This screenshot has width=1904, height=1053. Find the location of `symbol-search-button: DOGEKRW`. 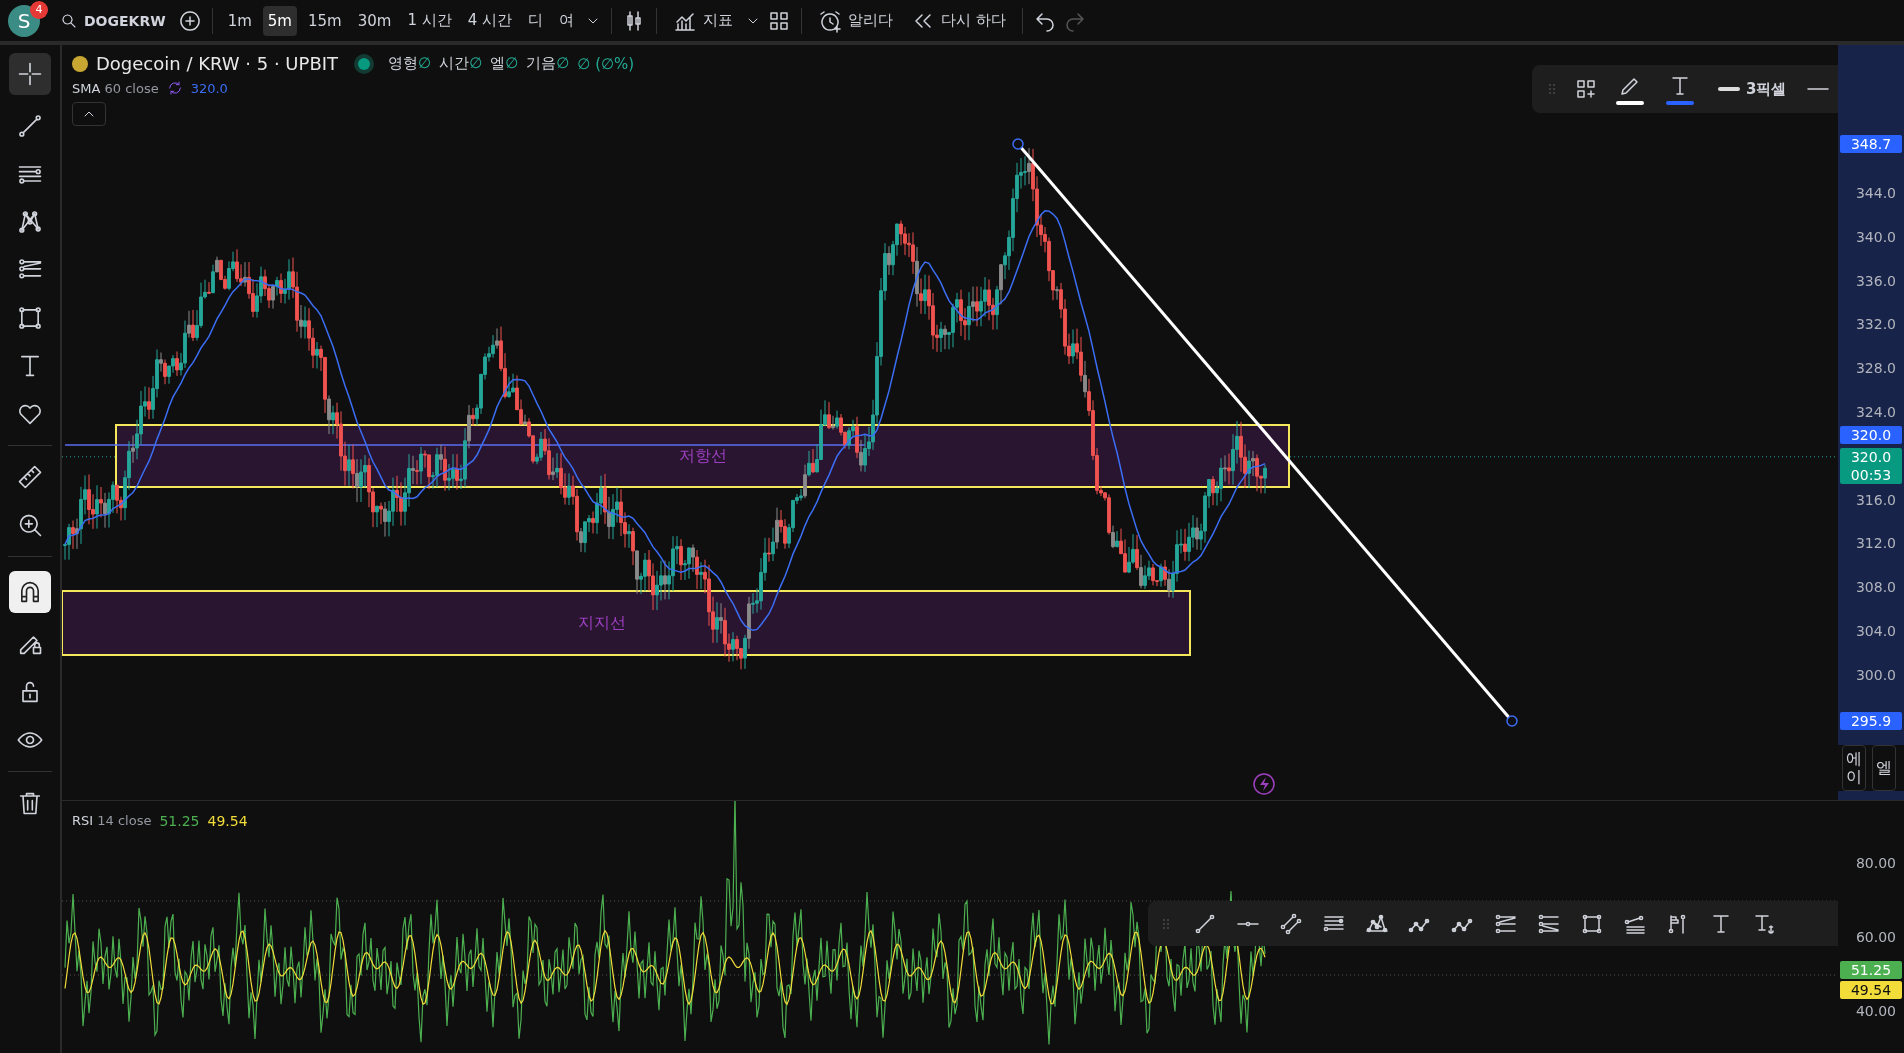

symbol-search-button: DOGEKRW is located at coordinates (113, 20).